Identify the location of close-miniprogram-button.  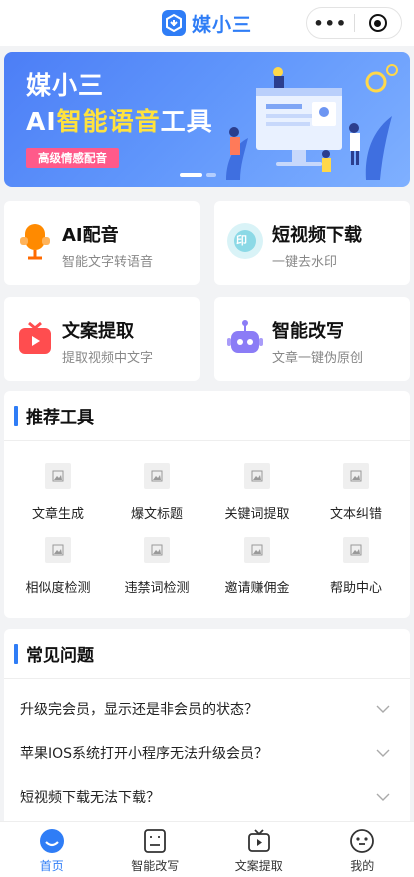
(378, 23).